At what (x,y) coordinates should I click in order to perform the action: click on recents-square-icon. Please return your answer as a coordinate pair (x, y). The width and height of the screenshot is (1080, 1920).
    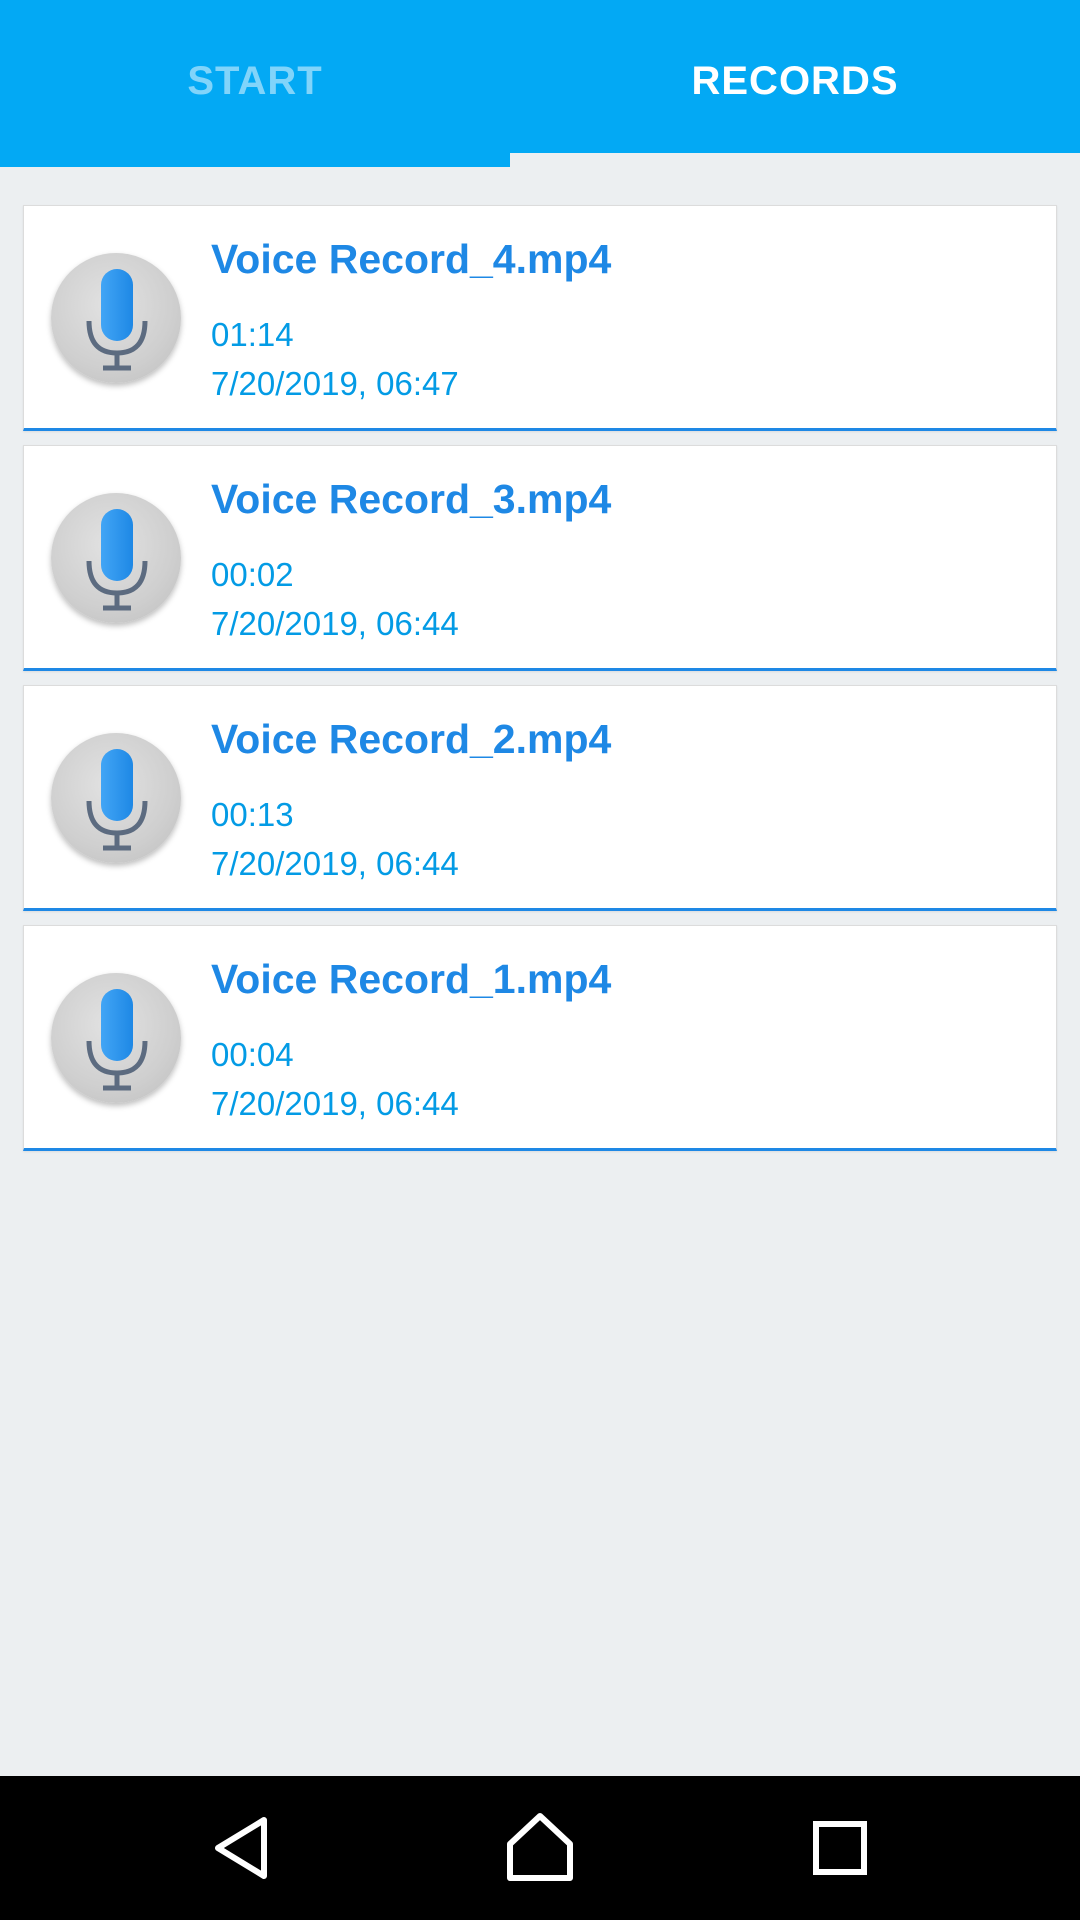
    Looking at the image, I should click on (840, 1848).